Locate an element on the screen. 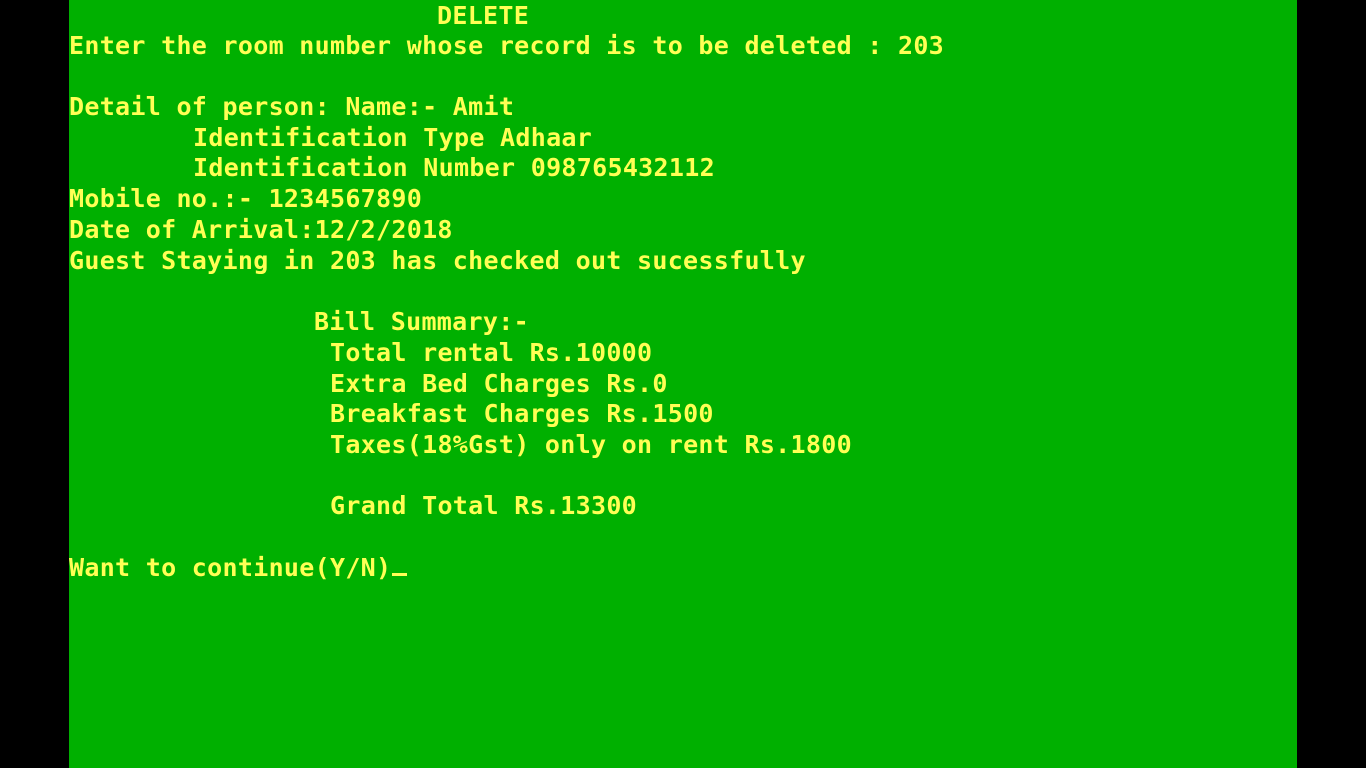 This screenshot has width=1366, height=768. identification-number: Identification Number 098765432112 is located at coordinates (454, 167).